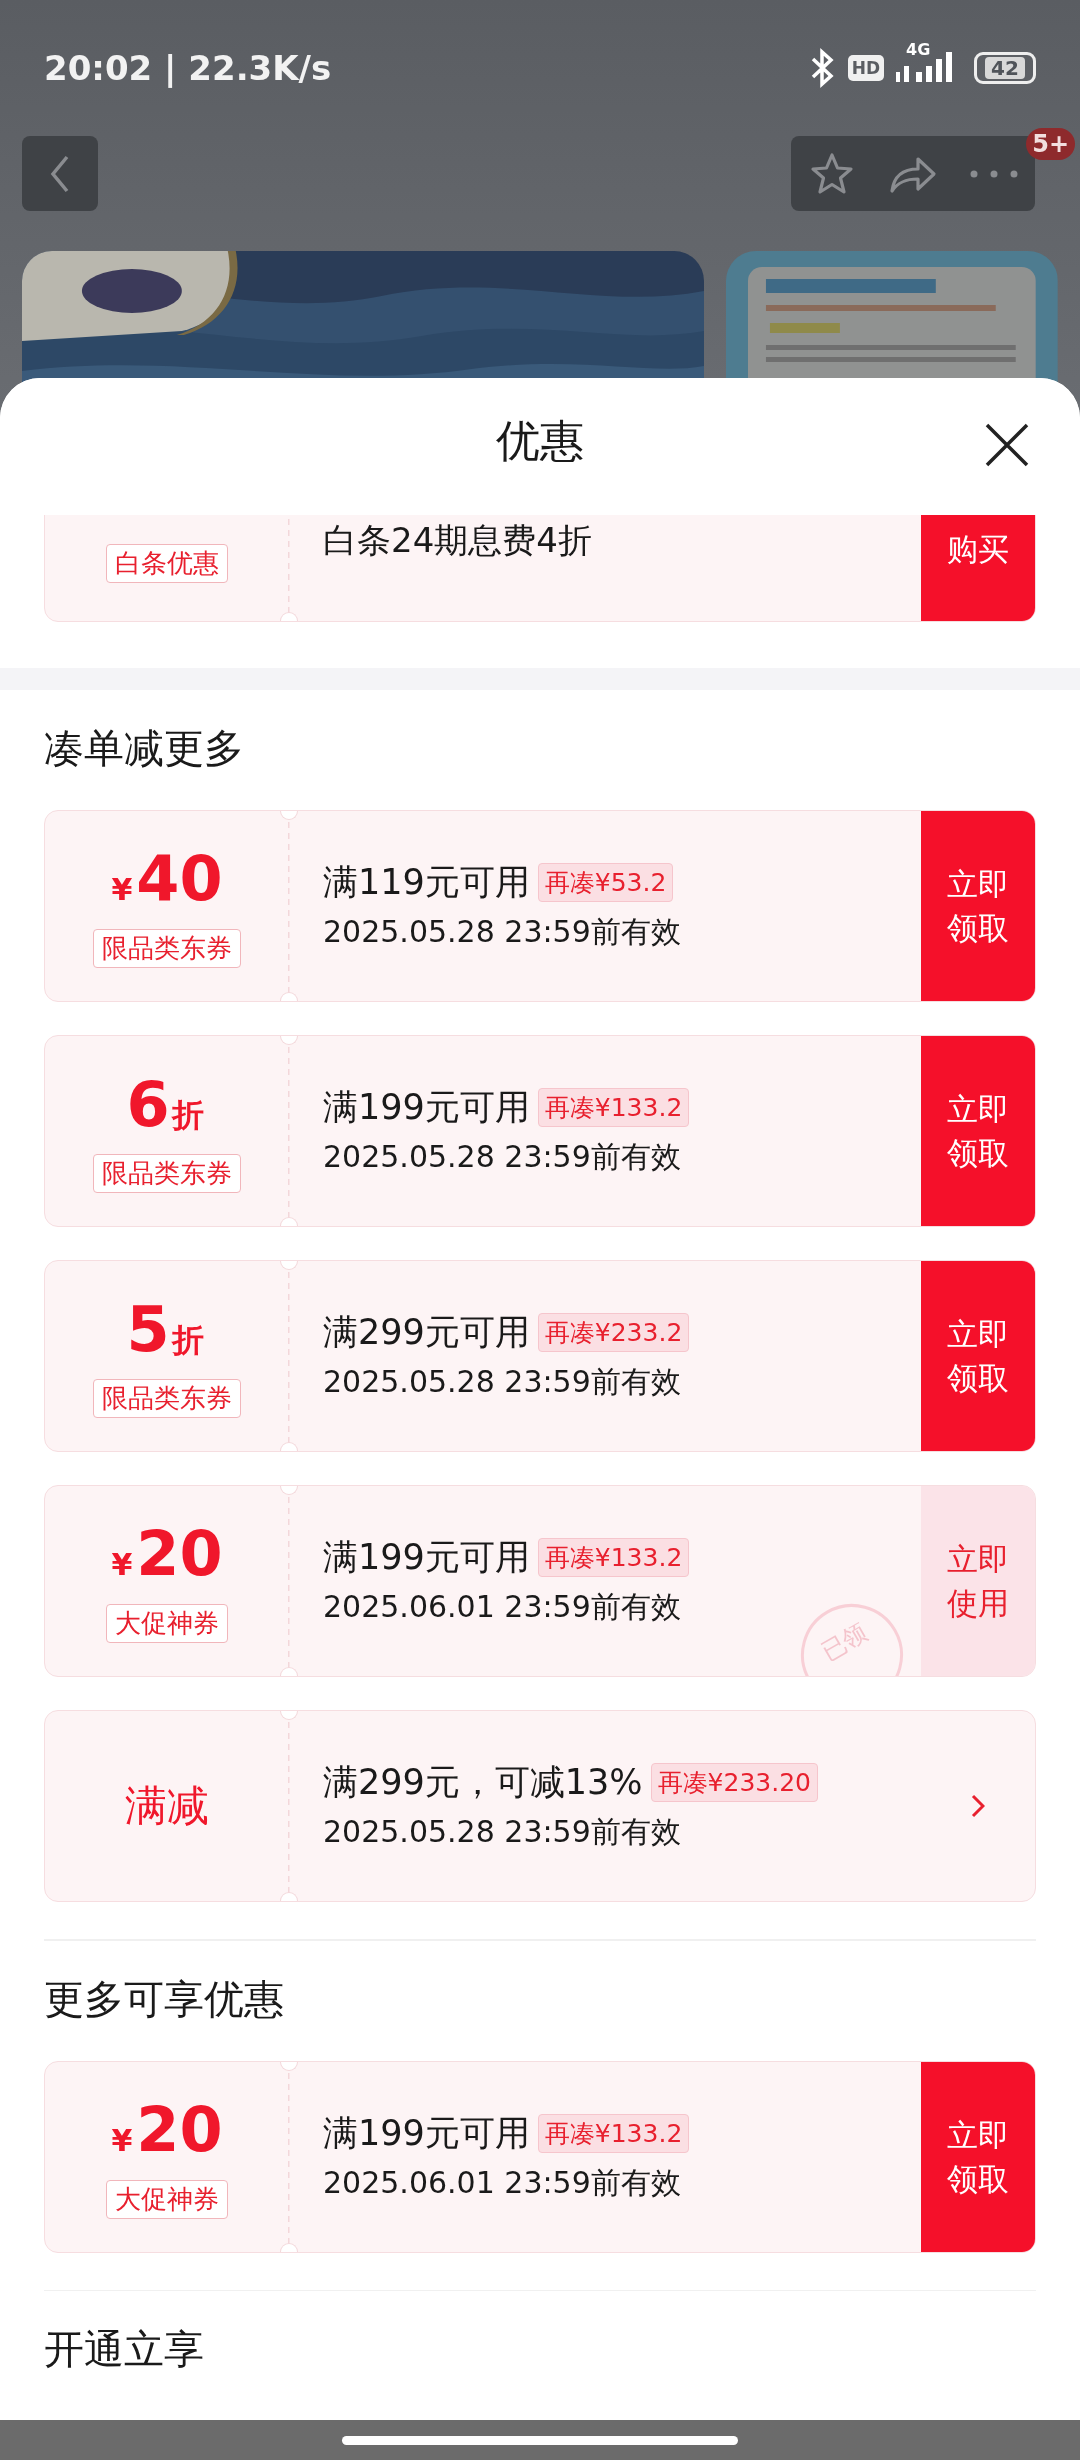 The width and height of the screenshot is (1080, 2460). I want to click on chevron-right-icon, so click(978, 1806).